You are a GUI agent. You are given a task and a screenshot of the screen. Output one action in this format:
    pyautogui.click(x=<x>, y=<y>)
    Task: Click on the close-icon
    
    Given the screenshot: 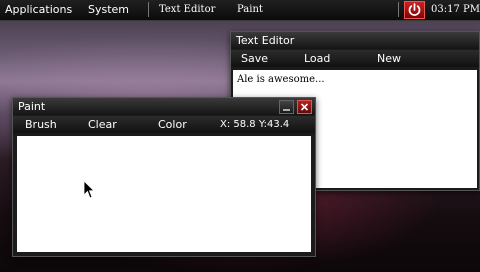 What is the action you would take?
    pyautogui.click(x=304, y=107)
    